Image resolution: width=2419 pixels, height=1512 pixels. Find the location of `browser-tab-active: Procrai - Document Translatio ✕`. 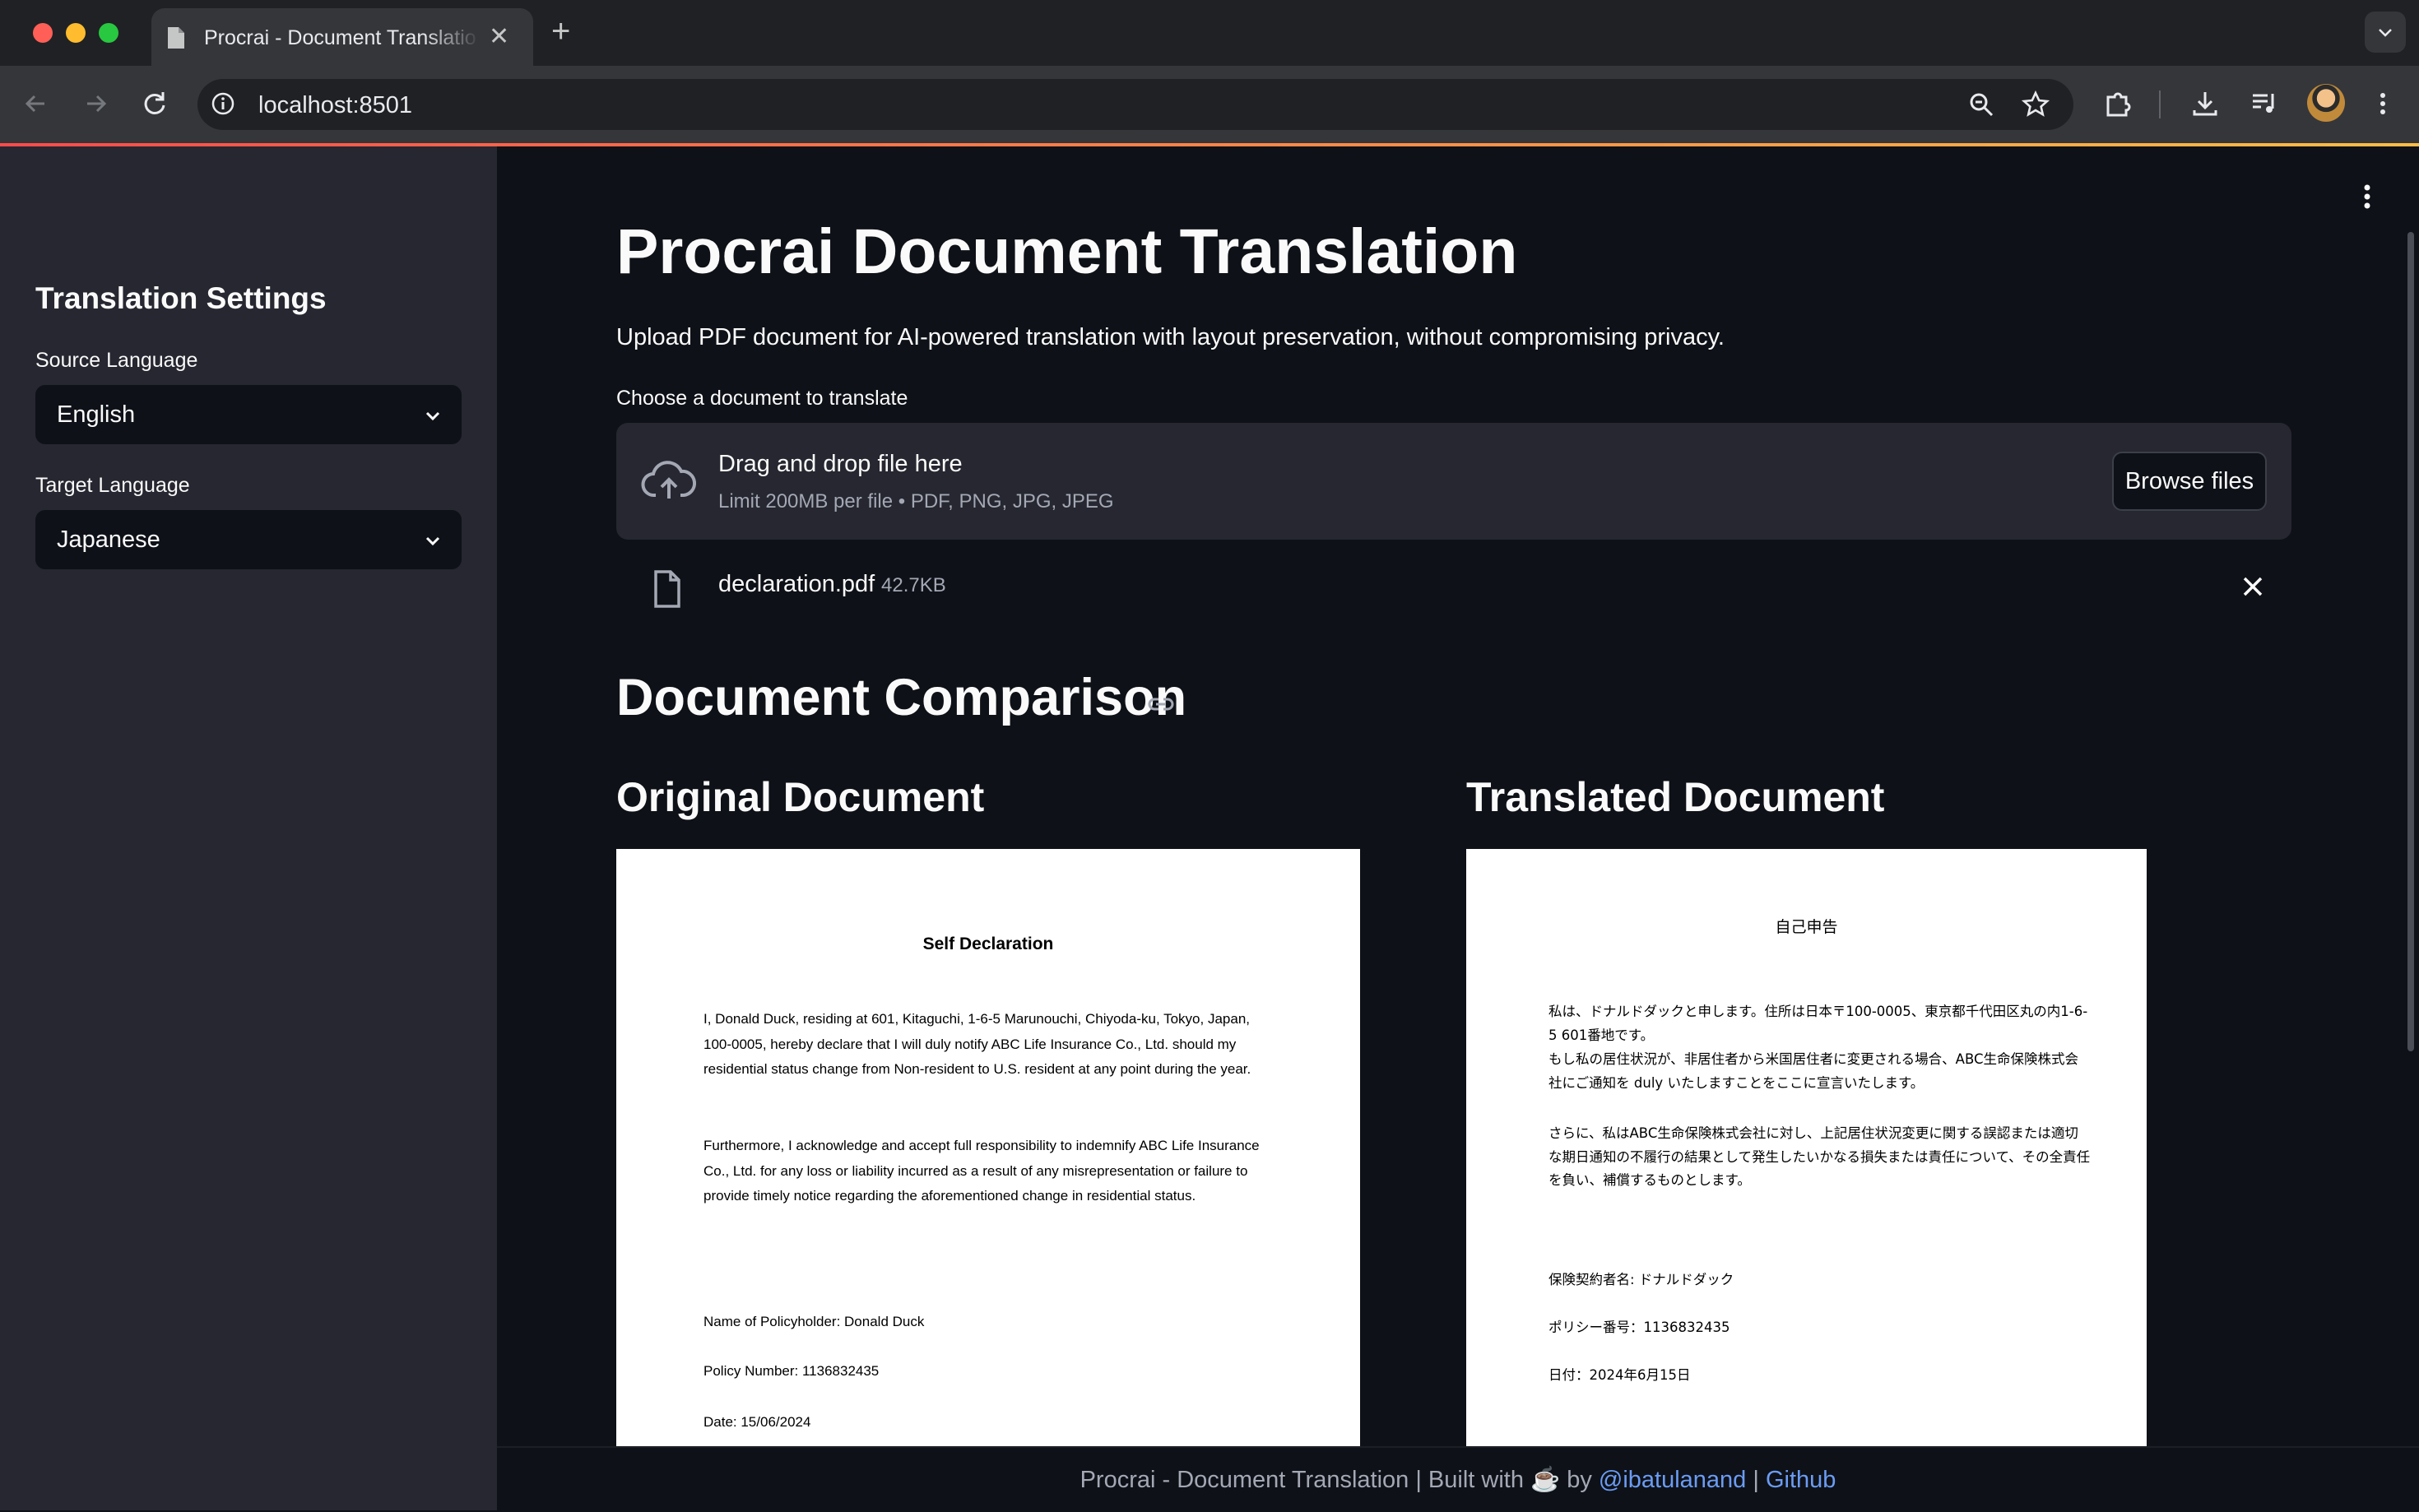

browser-tab-active: Procrai - Document Translatio ✕ is located at coordinates (342, 37).